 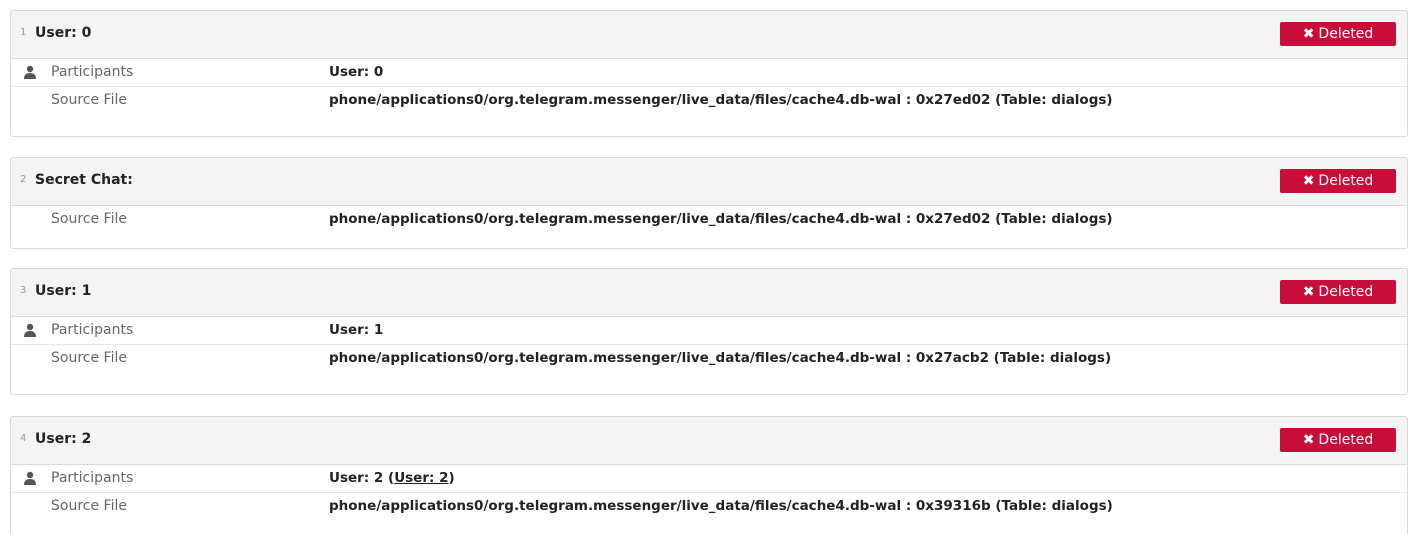 What do you see at coordinates (23, 179) in the screenshot?
I see `card-index: 2` at bounding box center [23, 179].